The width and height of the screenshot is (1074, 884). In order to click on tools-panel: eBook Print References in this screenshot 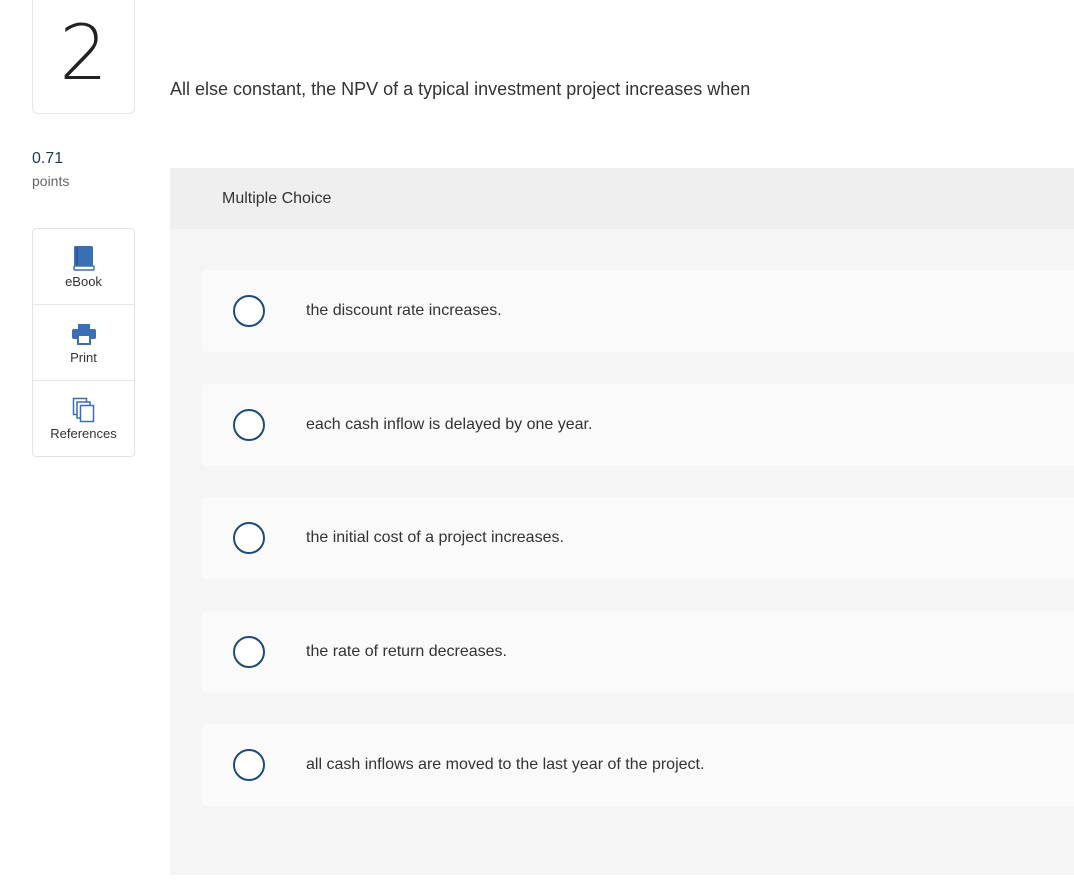, I will do `click(83, 342)`.